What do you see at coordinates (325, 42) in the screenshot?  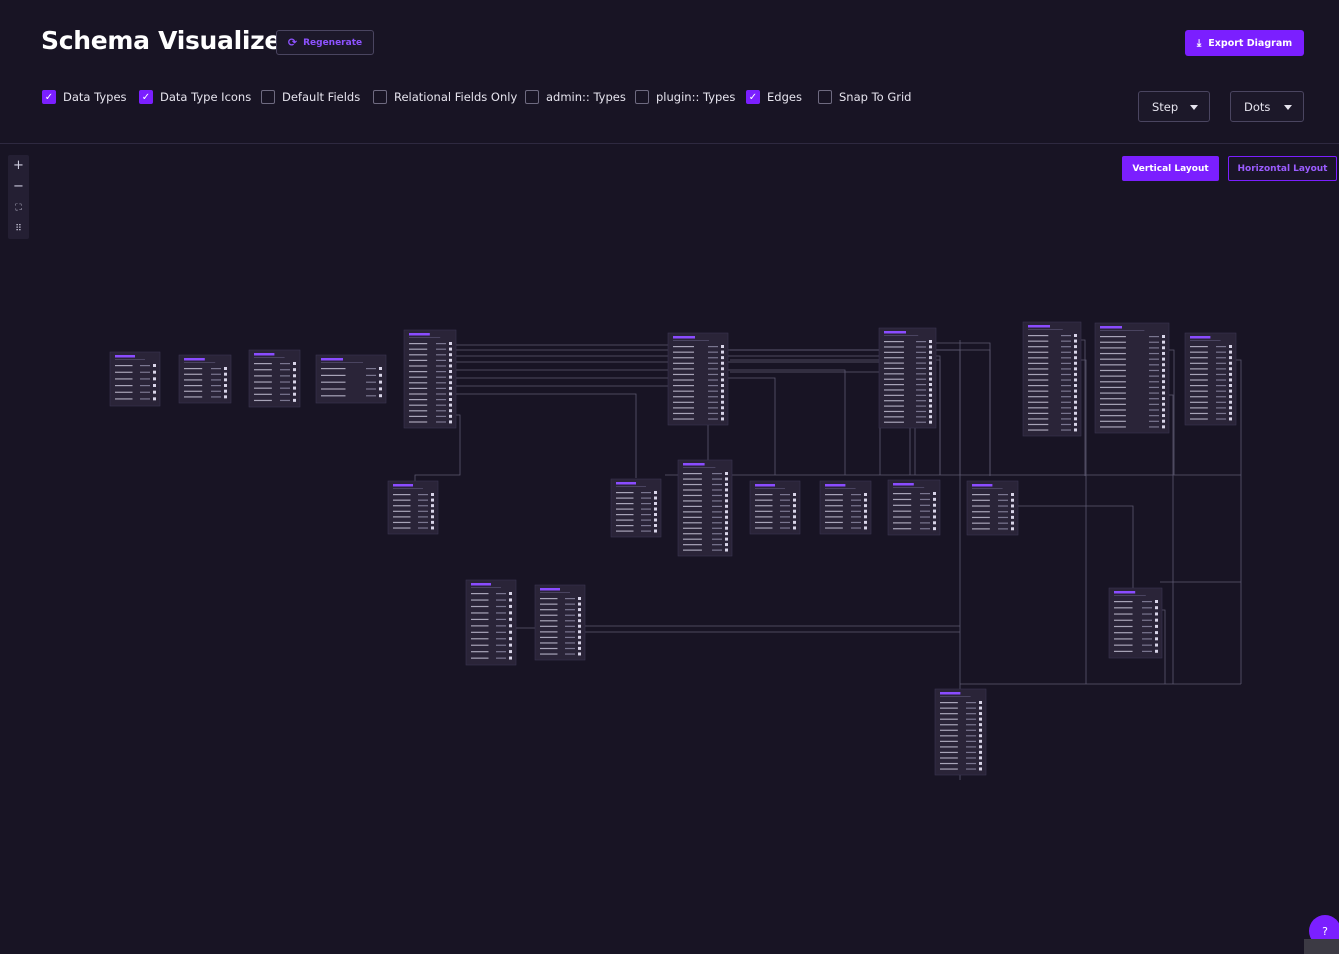 I see `regenerate-button: ⟳ Regenerate` at bounding box center [325, 42].